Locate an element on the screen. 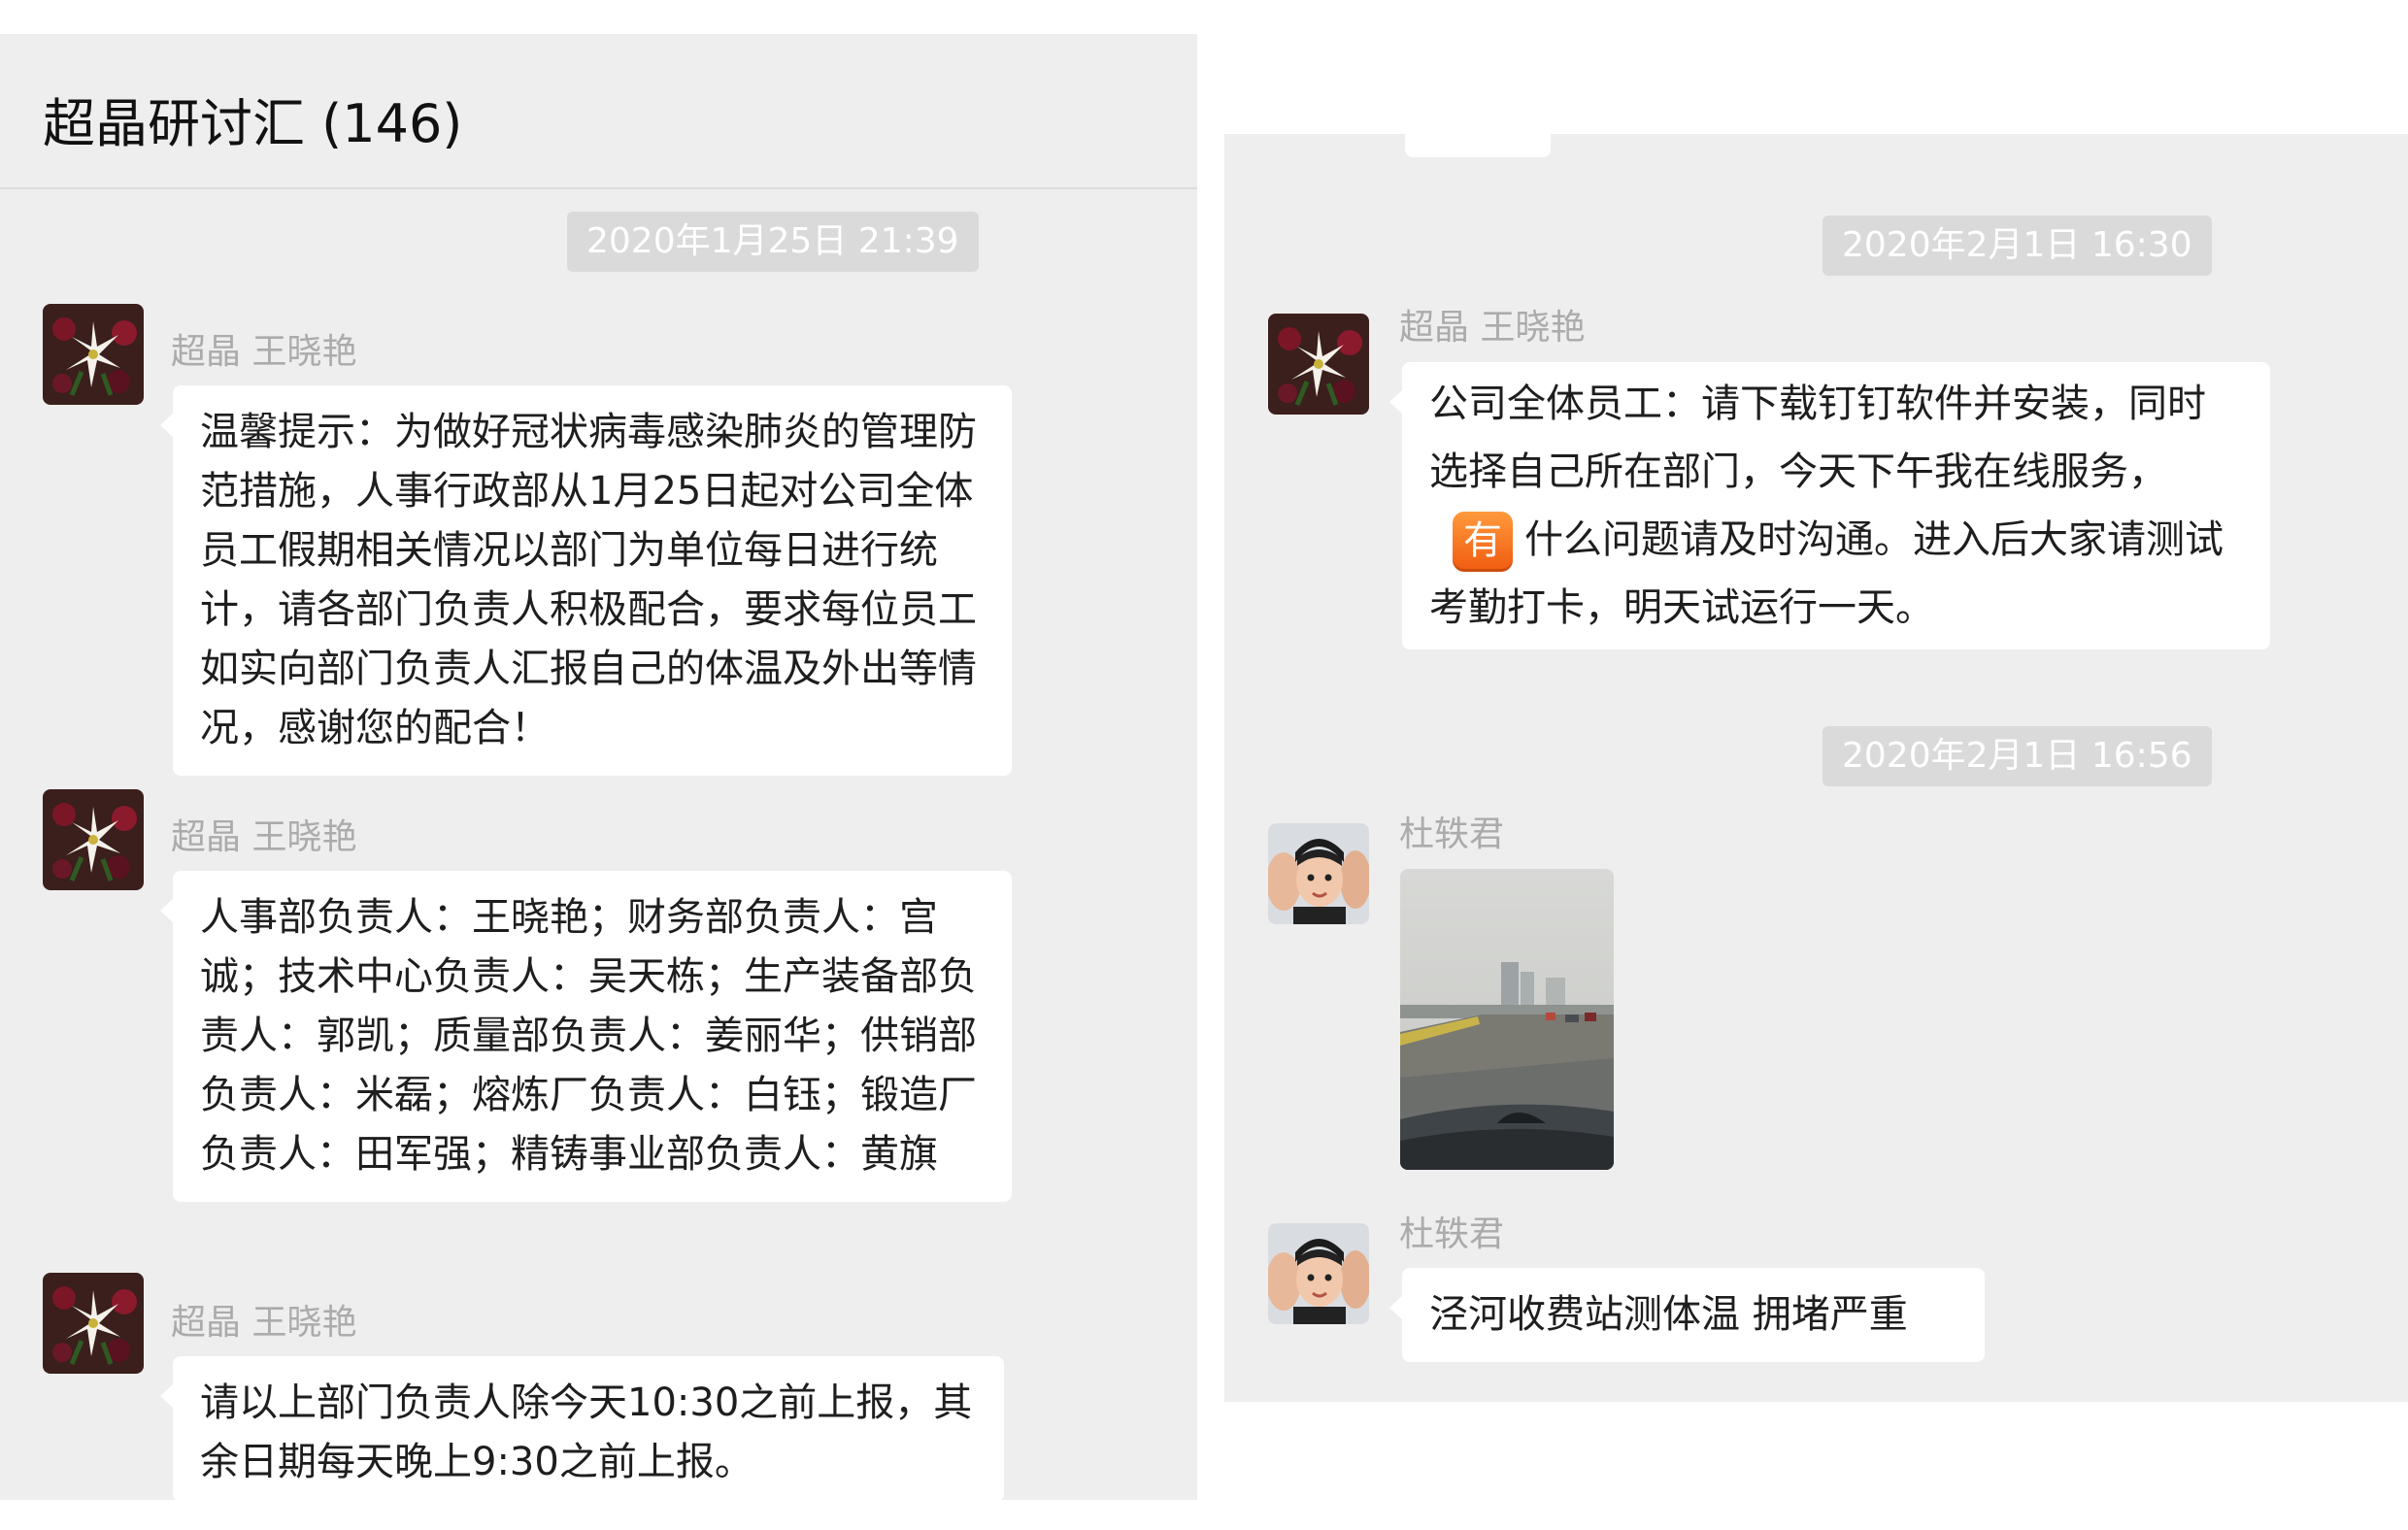  timestamp: 2020年2月1日 16:56 is located at coordinates (2018, 756).